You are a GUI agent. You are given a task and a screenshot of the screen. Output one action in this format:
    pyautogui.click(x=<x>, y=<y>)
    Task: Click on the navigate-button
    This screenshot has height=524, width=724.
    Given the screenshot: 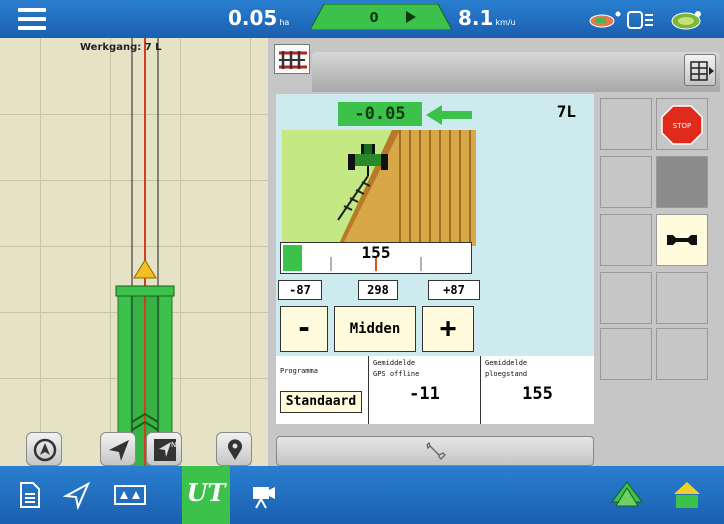 What is the action you would take?
    pyautogui.click(x=118, y=449)
    